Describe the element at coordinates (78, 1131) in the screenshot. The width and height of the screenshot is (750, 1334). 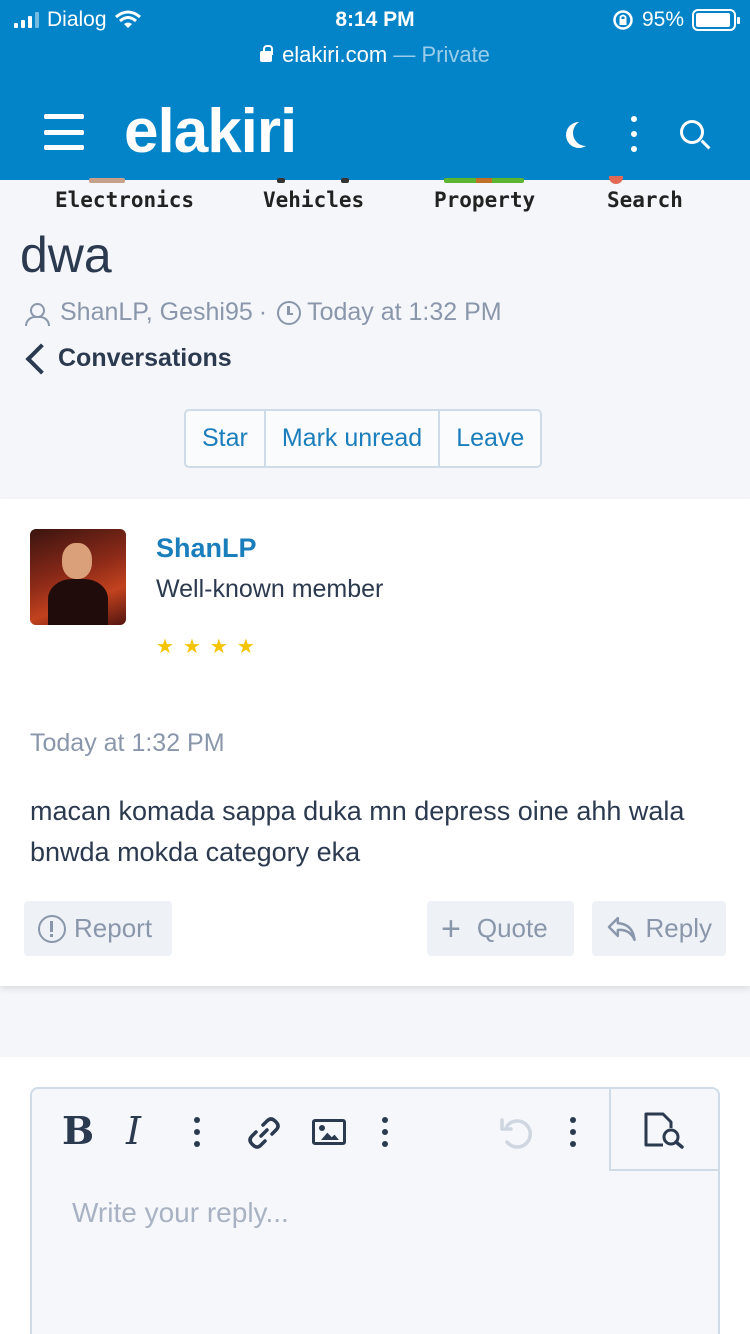
I see `bold-button: B` at that location.